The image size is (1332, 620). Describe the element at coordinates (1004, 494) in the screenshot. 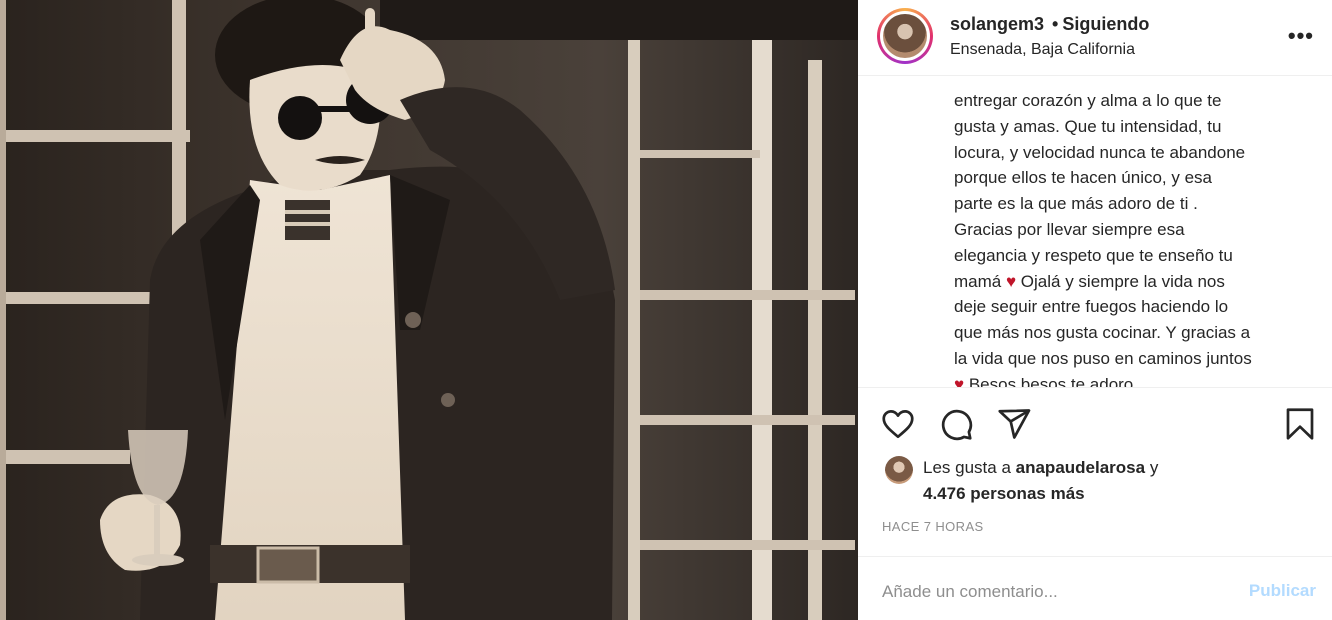

I see `likes-count-link: 4.476 personas más` at that location.